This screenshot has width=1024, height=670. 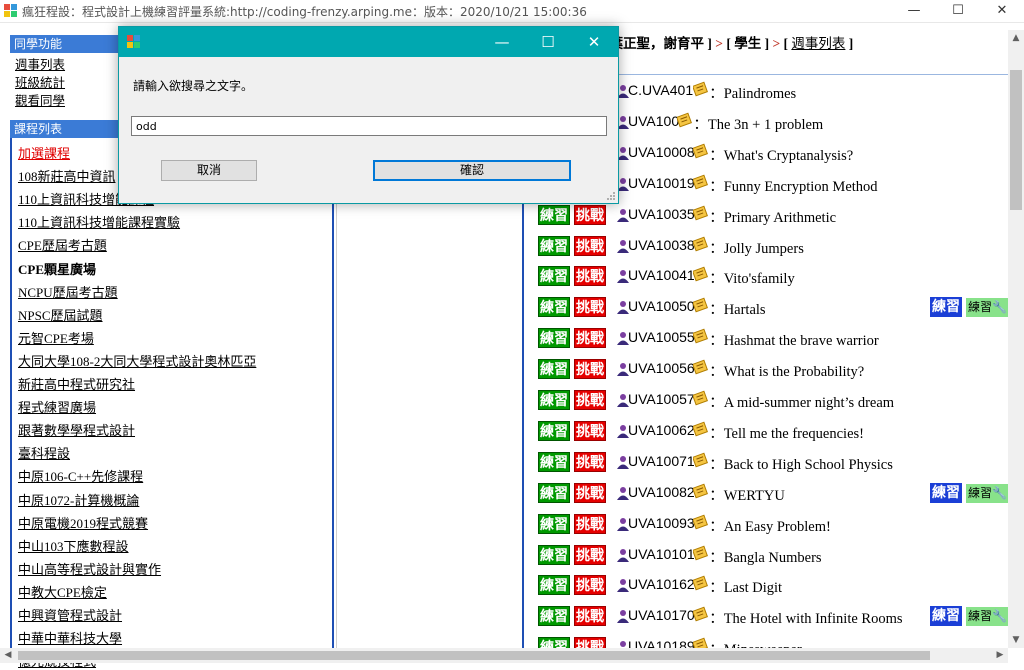 What do you see at coordinates (594, 42) in the screenshot?
I see `dialog-close-button: ✕` at bounding box center [594, 42].